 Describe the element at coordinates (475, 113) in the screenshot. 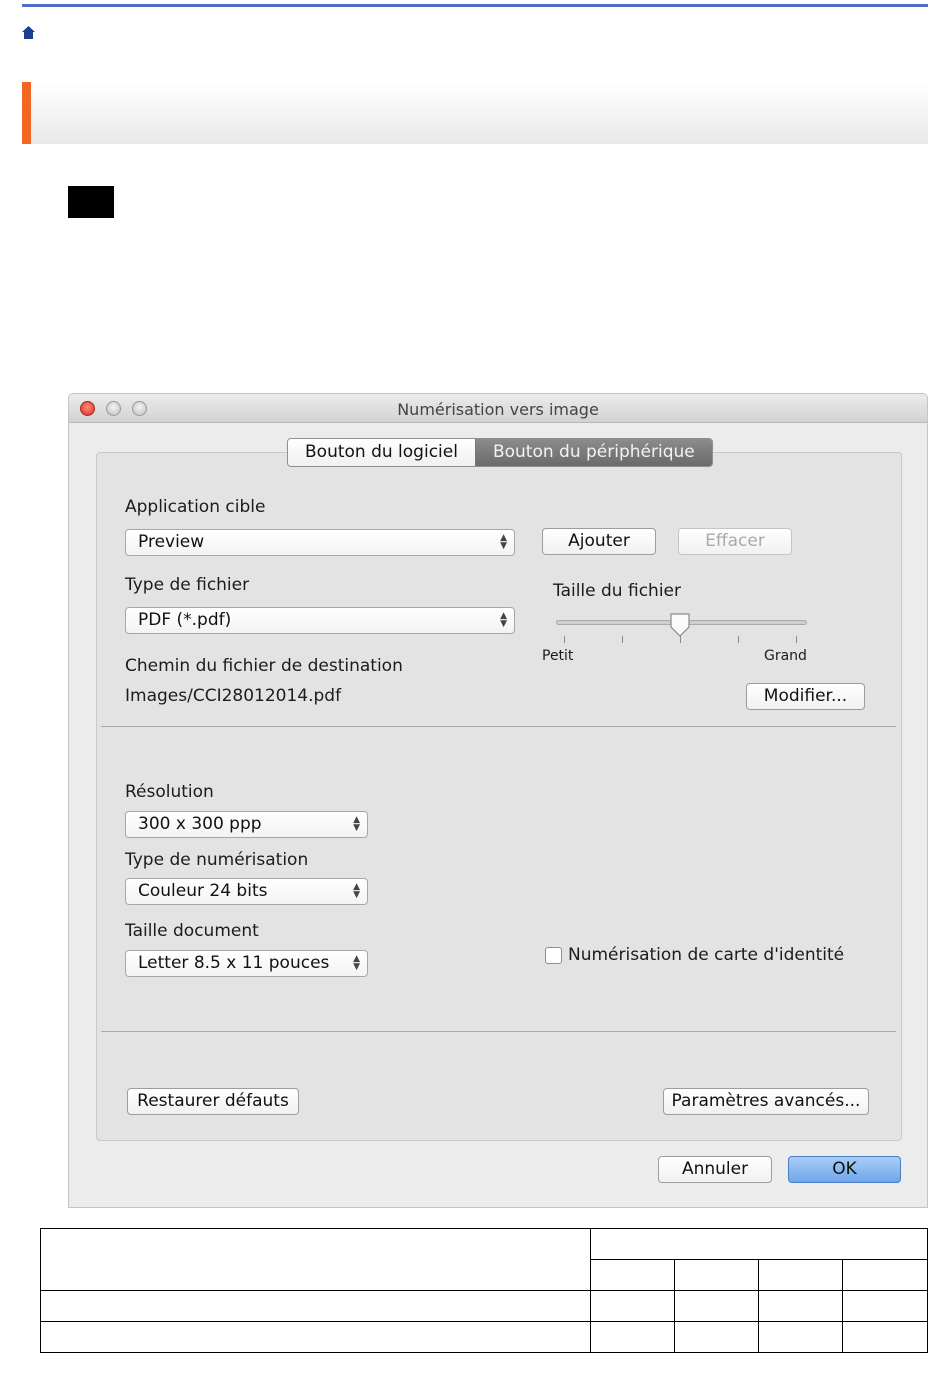

I see `section-header` at that location.